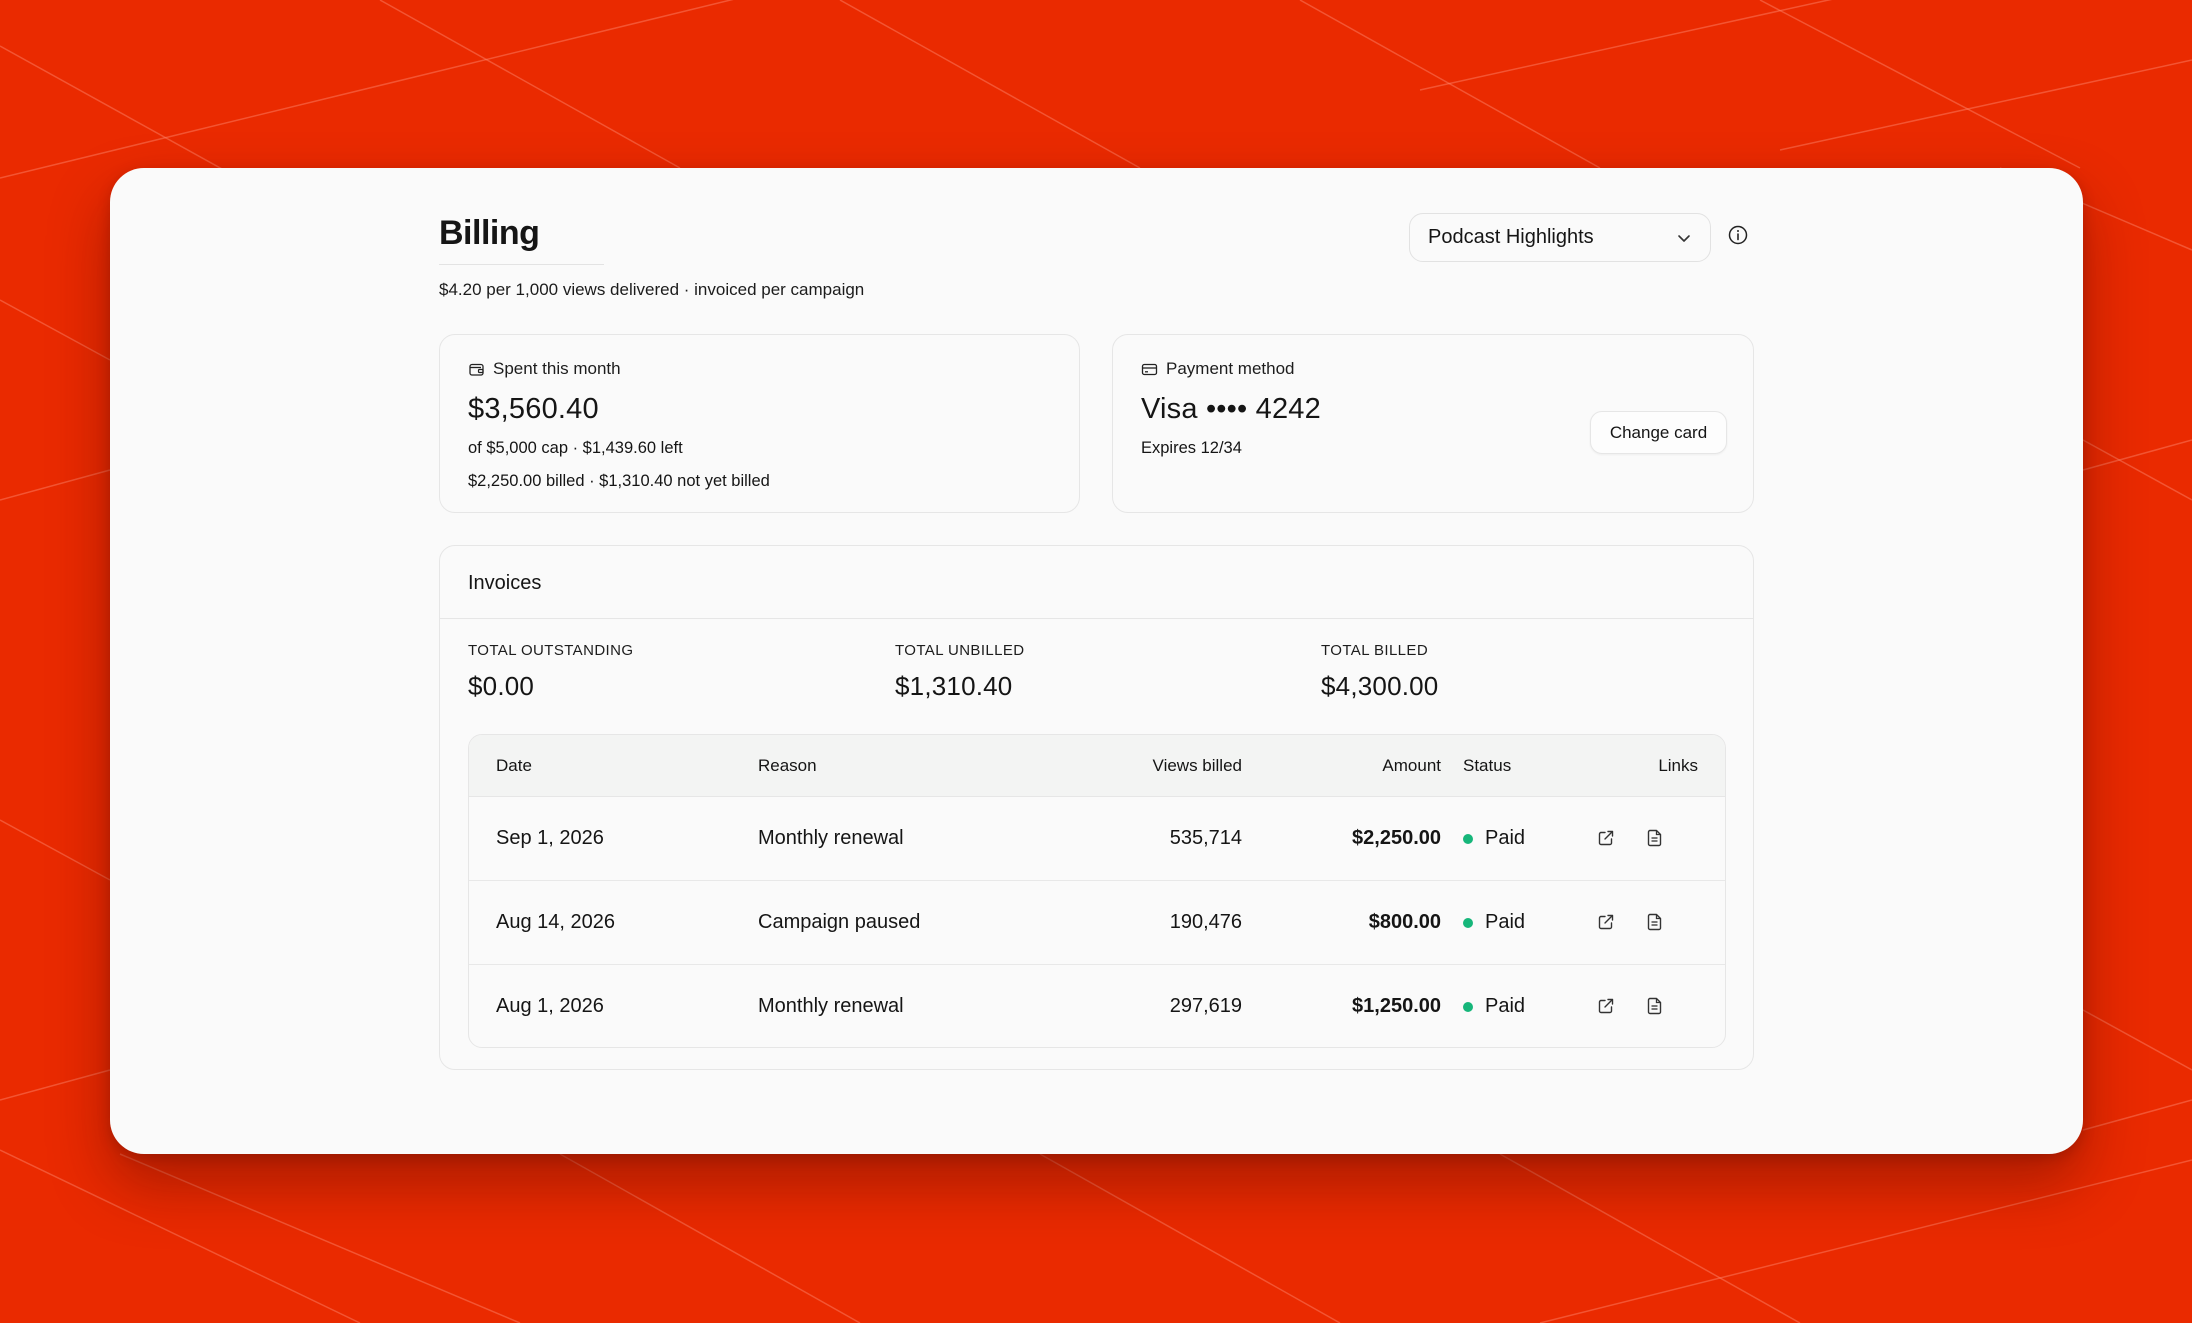  I want to click on campaign-select: Podcast Highlights, so click(1560, 237).